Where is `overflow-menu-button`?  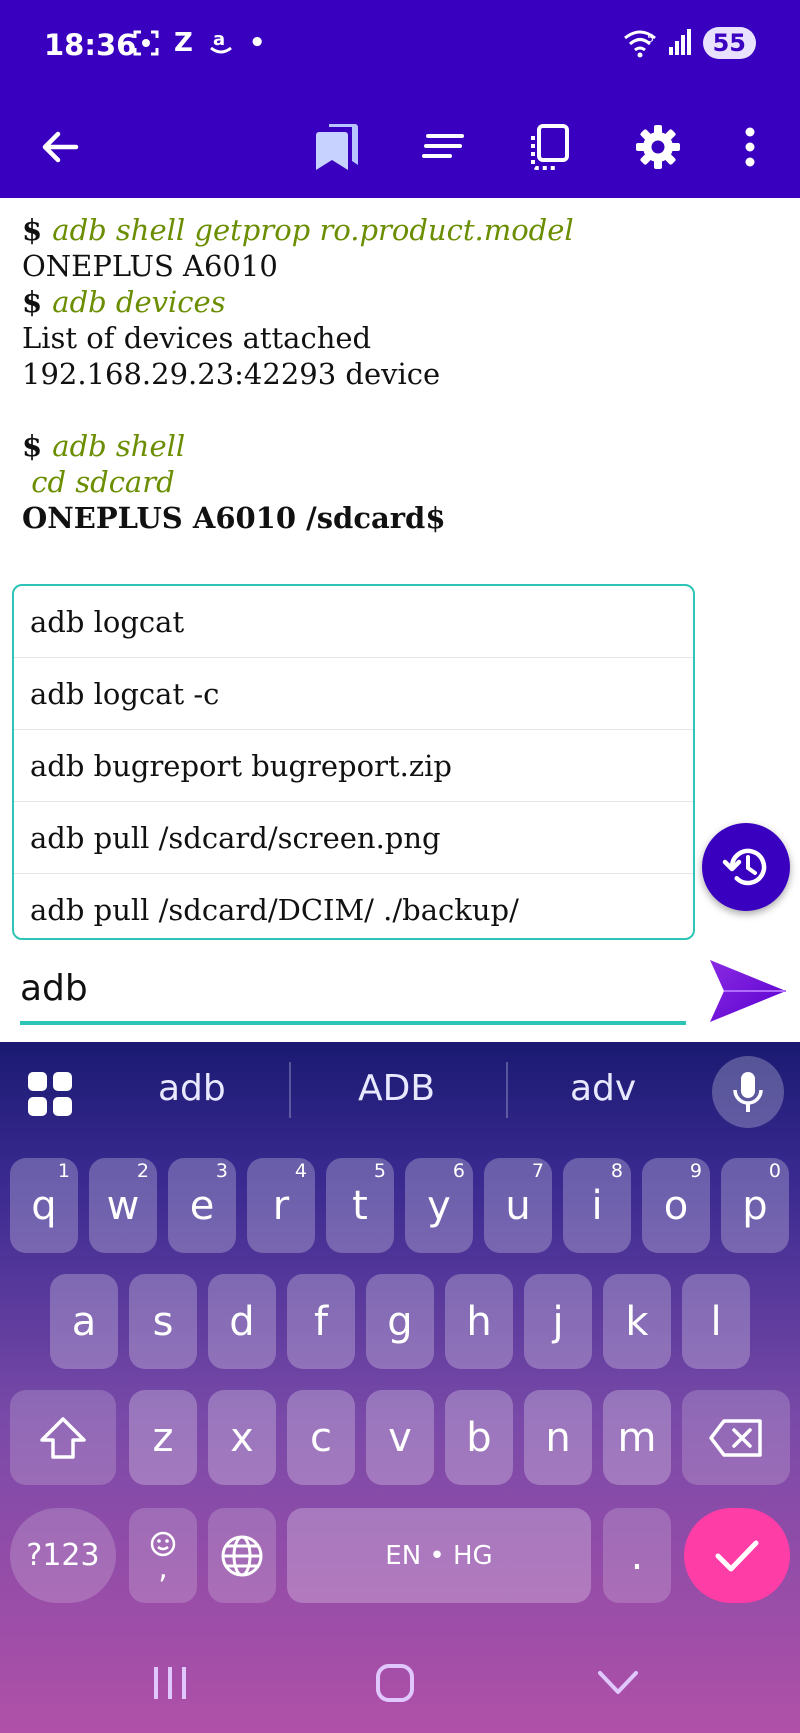 overflow-menu-button is located at coordinates (750, 146).